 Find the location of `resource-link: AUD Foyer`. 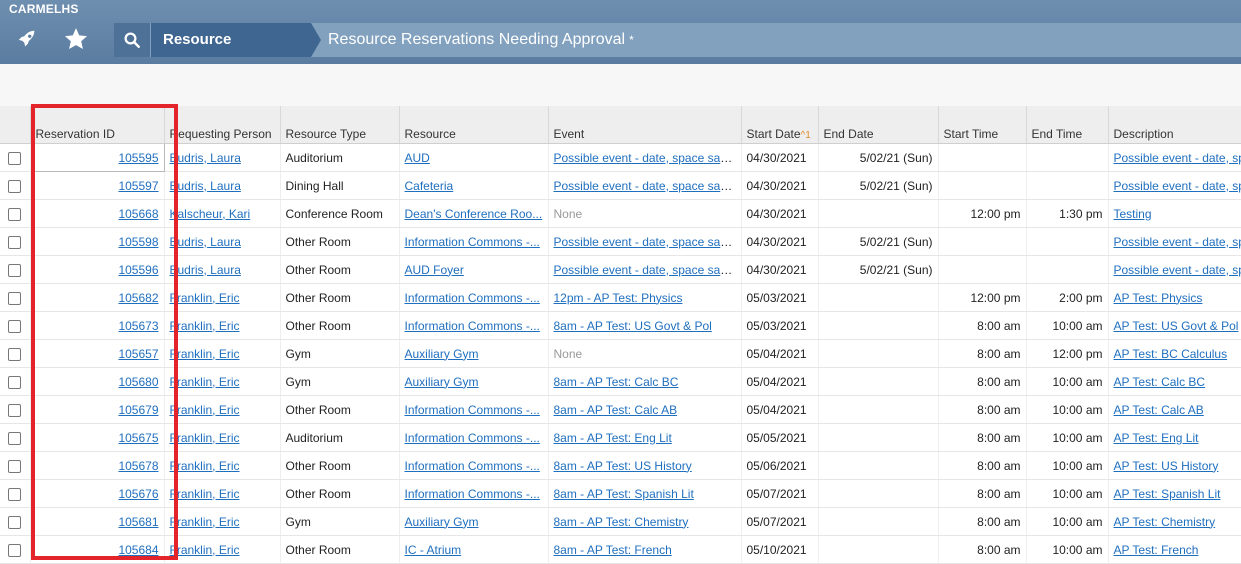

resource-link: AUD Foyer is located at coordinates (434, 270).